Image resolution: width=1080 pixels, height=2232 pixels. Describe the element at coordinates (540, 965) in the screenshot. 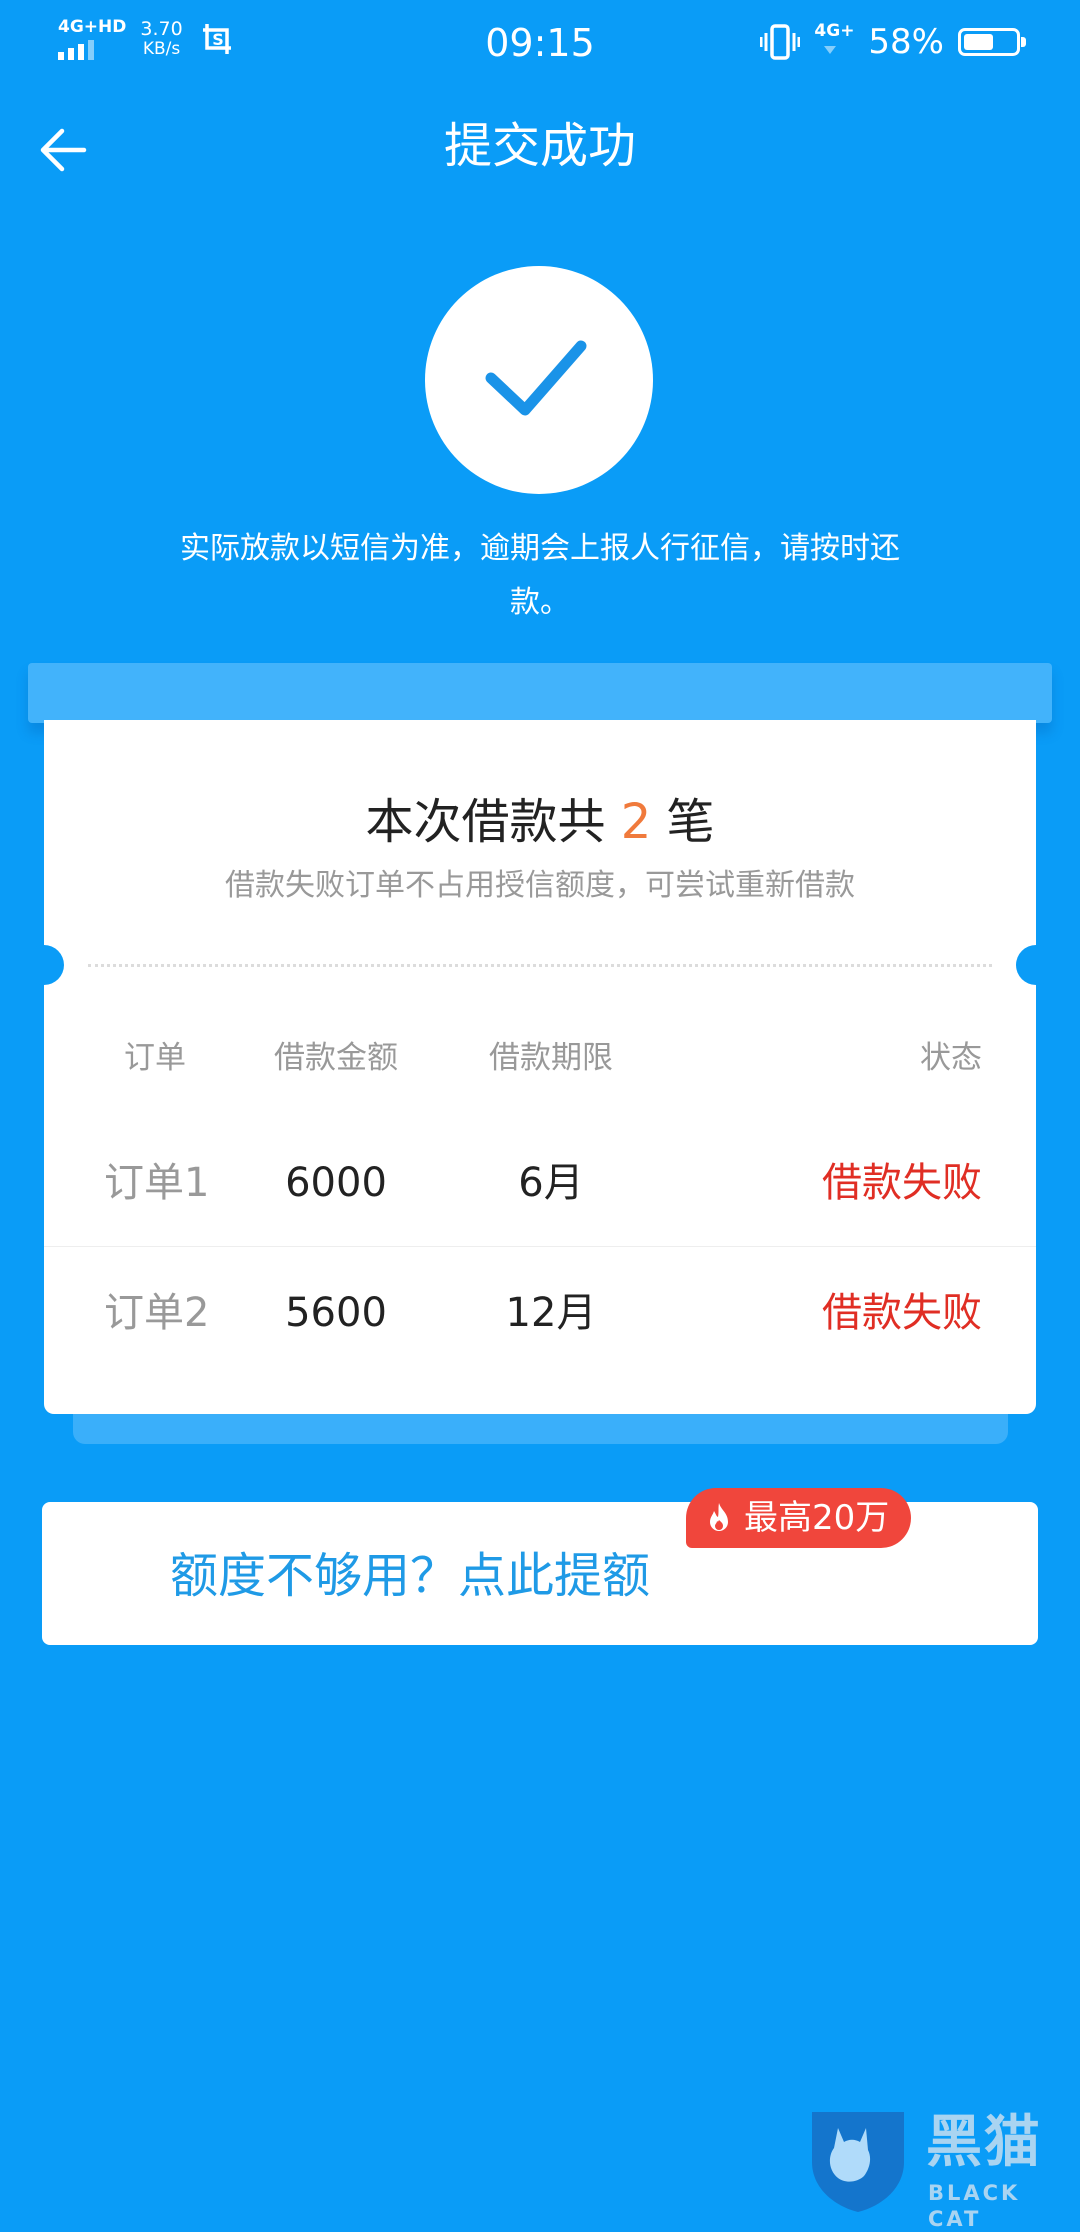

I see `dotted-divider` at that location.